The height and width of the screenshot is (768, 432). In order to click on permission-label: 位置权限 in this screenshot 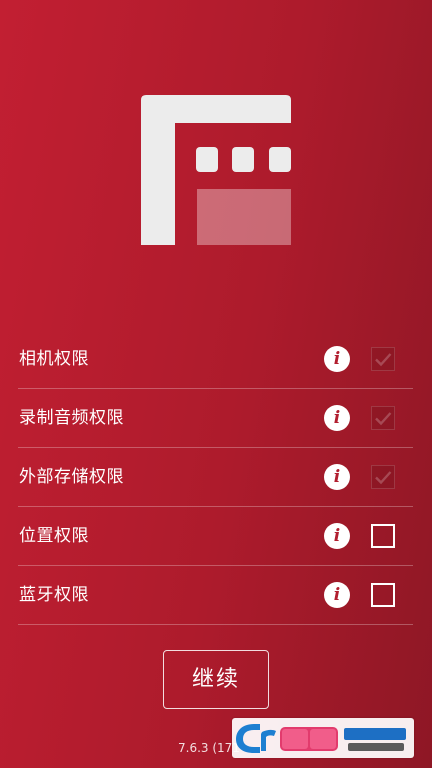, I will do `click(54, 536)`.